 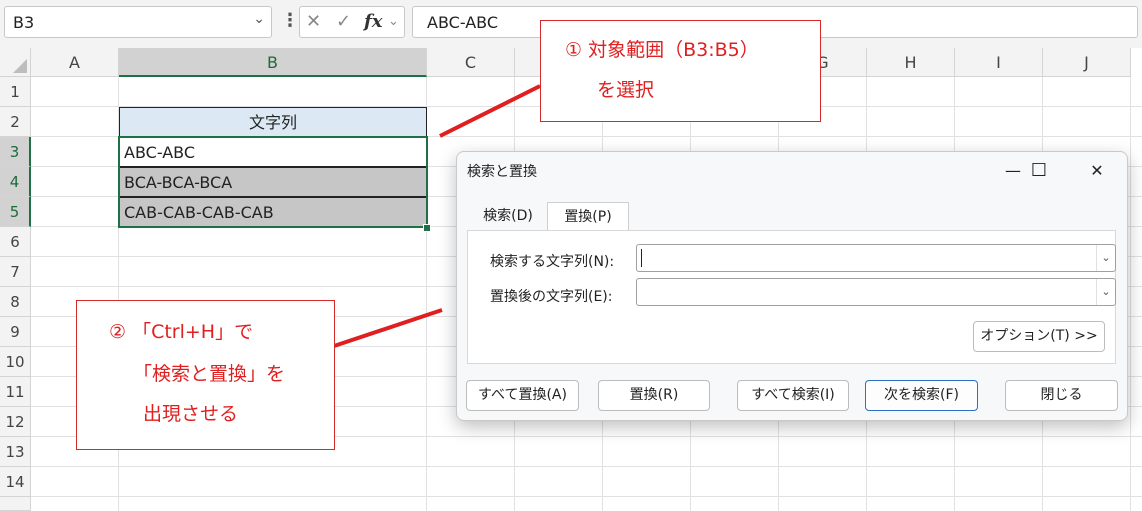 What do you see at coordinates (641, 258) in the screenshot?
I see `text-caret` at bounding box center [641, 258].